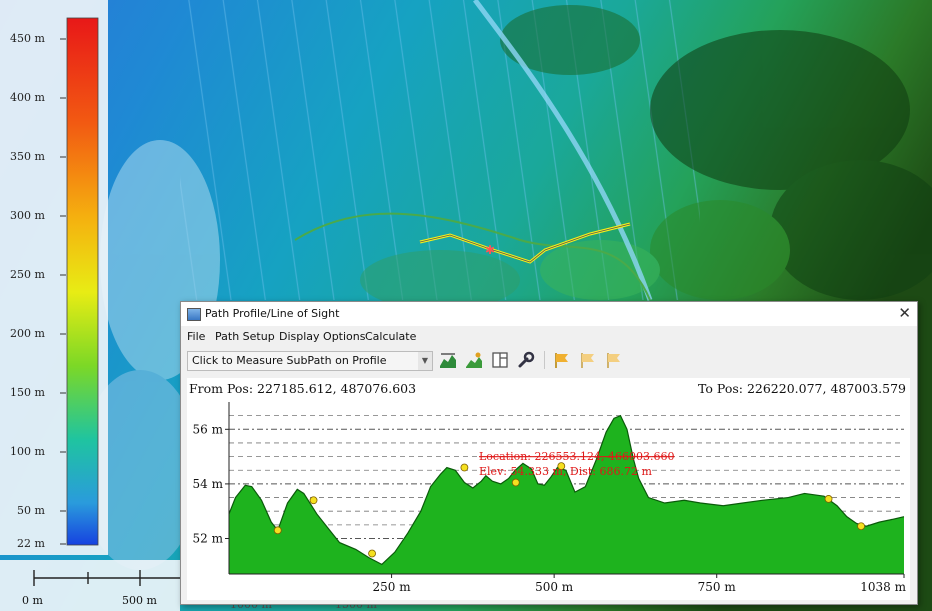  What do you see at coordinates (588, 360) in the screenshot?
I see `flag-left-icon` at bounding box center [588, 360].